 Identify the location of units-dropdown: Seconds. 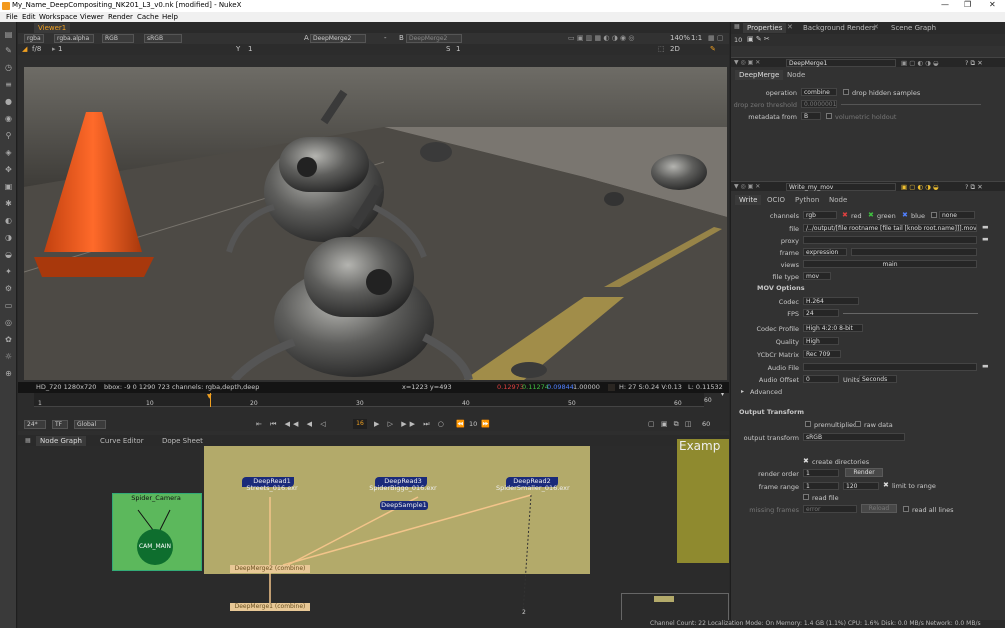
(878, 379).